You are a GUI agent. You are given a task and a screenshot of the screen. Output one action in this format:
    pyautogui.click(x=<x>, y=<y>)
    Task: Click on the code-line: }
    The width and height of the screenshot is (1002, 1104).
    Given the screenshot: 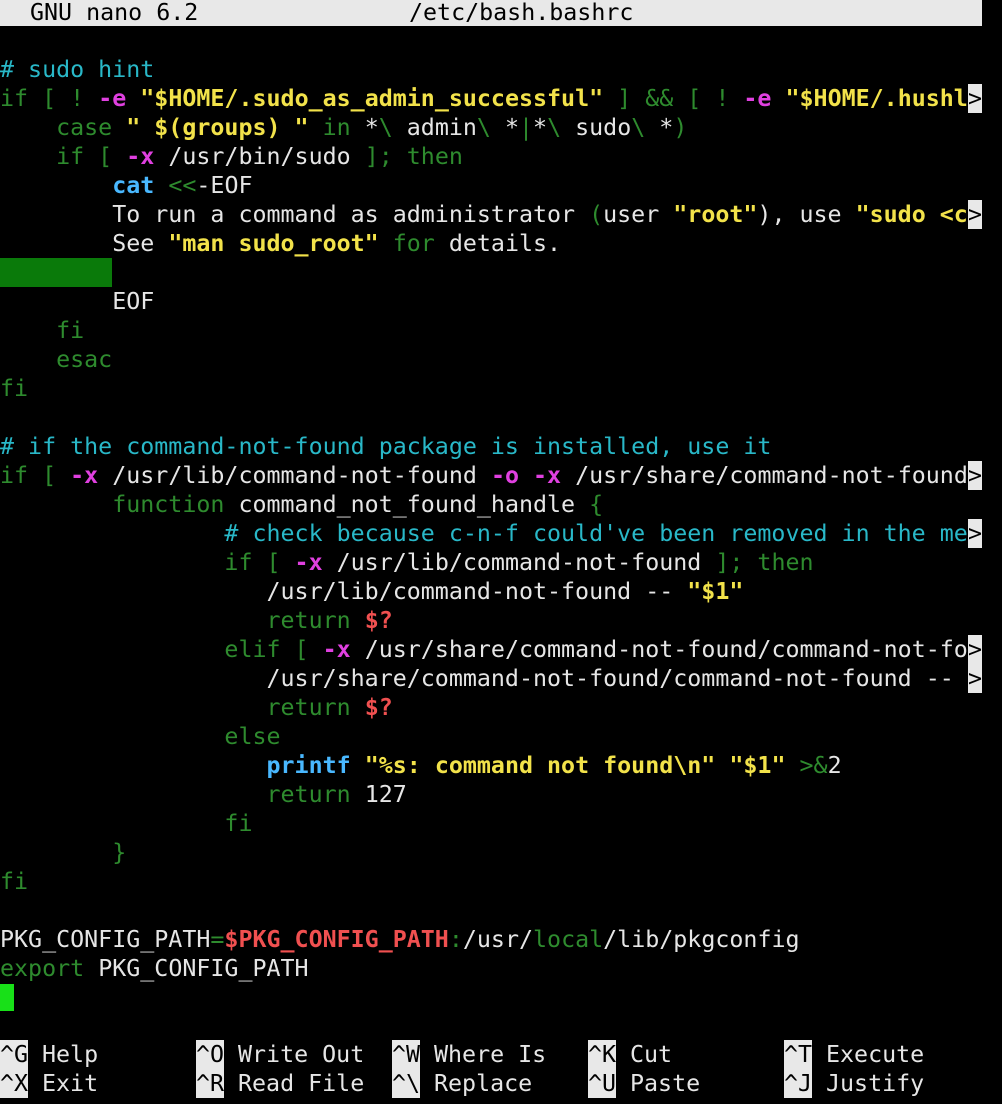 What is the action you would take?
    pyautogui.click(x=491, y=852)
    